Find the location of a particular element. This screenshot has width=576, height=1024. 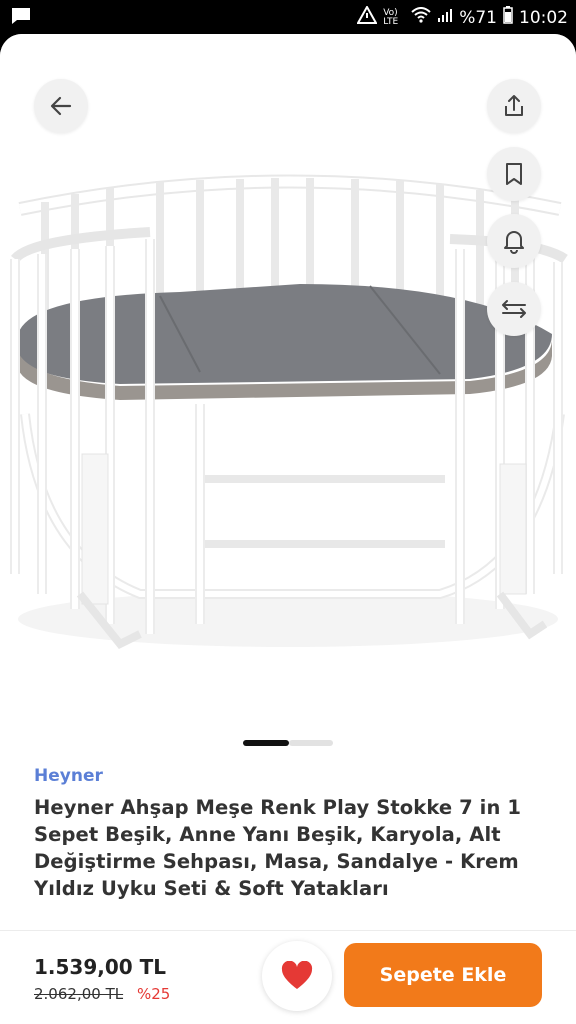

price-alarm-button is located at coordinates (514, 241).